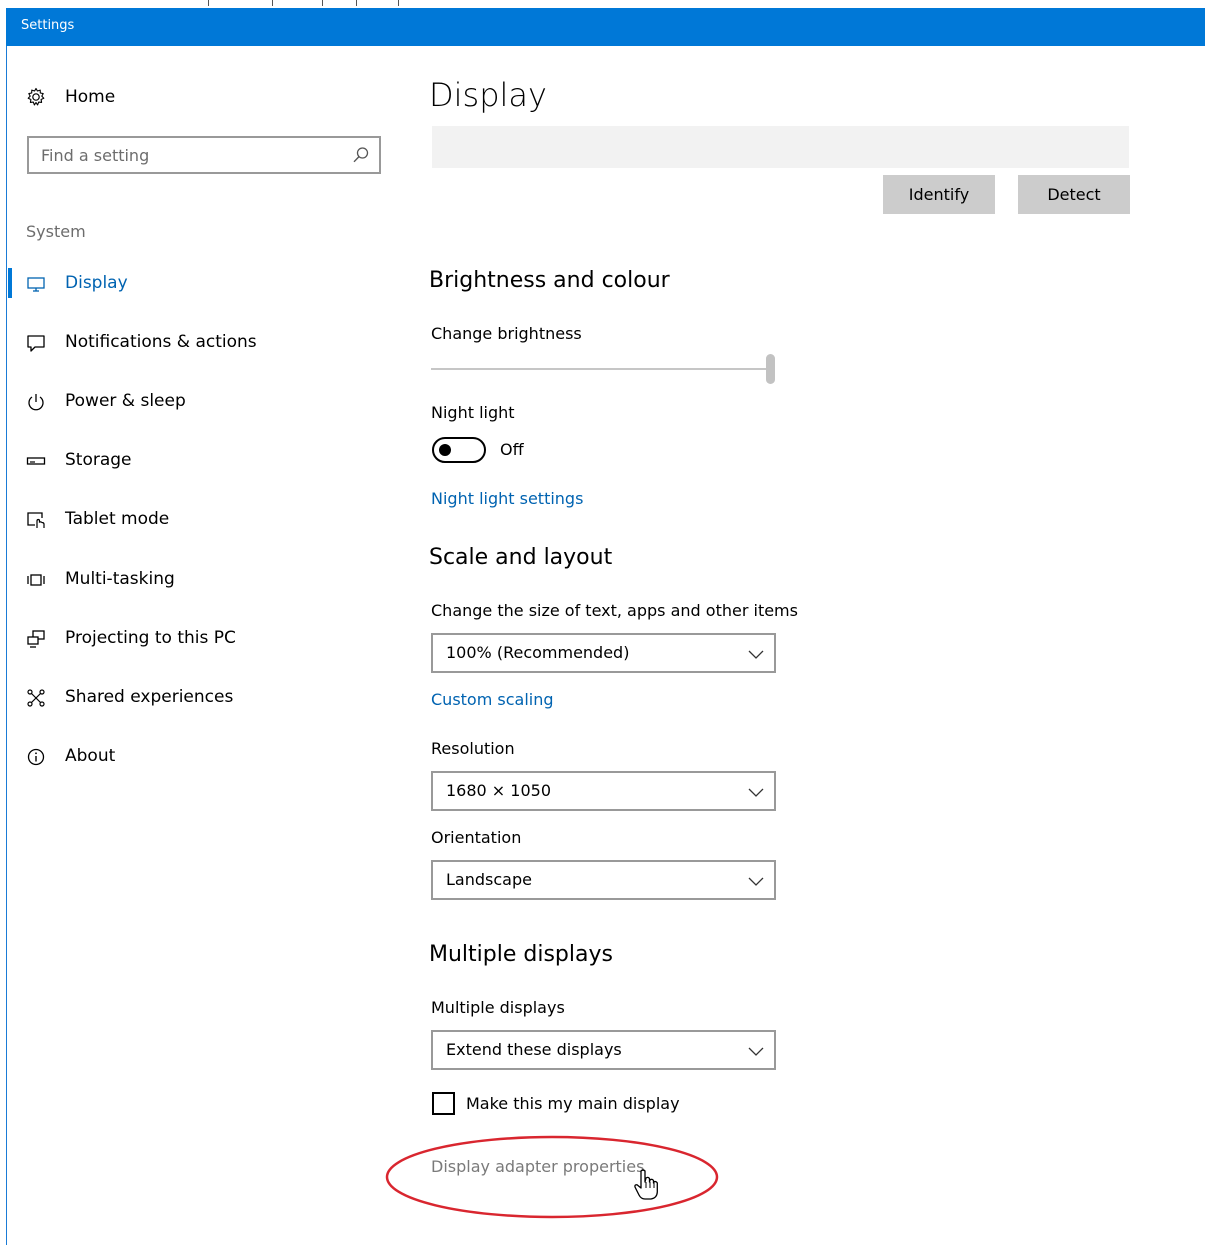  Describe the element at coordinates (602, 4) in the screenshot. I see `top-strip` at that location.